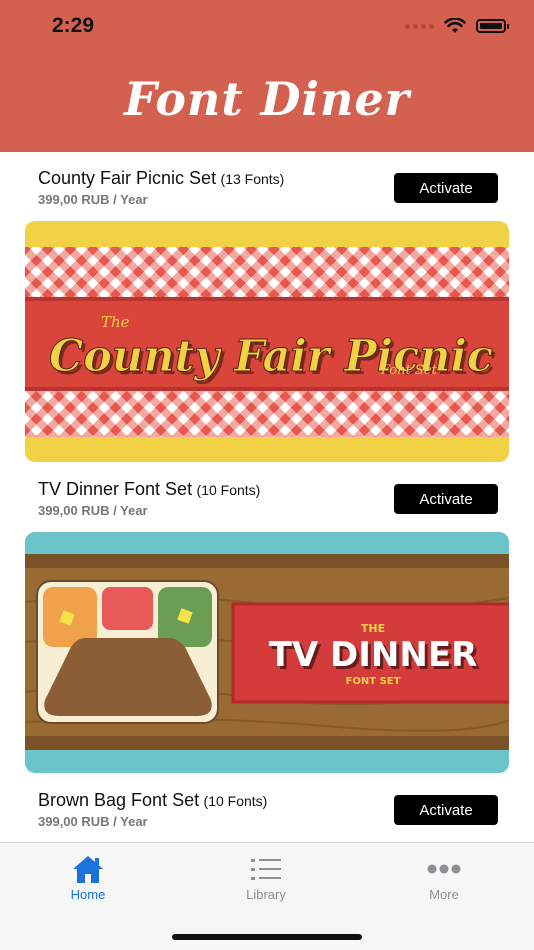  What do you see at coordinates (373, 655) in the screenshot?
I see `banner-title: TV DINNER` at bounding box center [373, 655].